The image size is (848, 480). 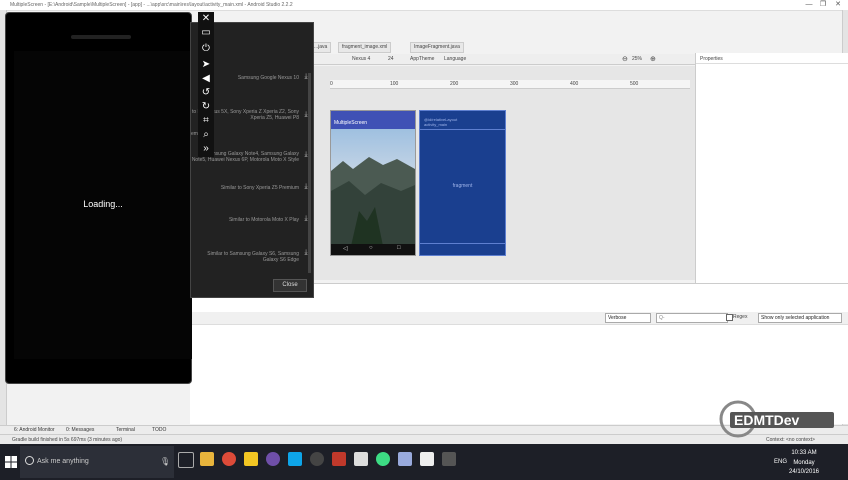 I want to click on nav-bar: ◁ ○ □, so click(x=373, y=249).